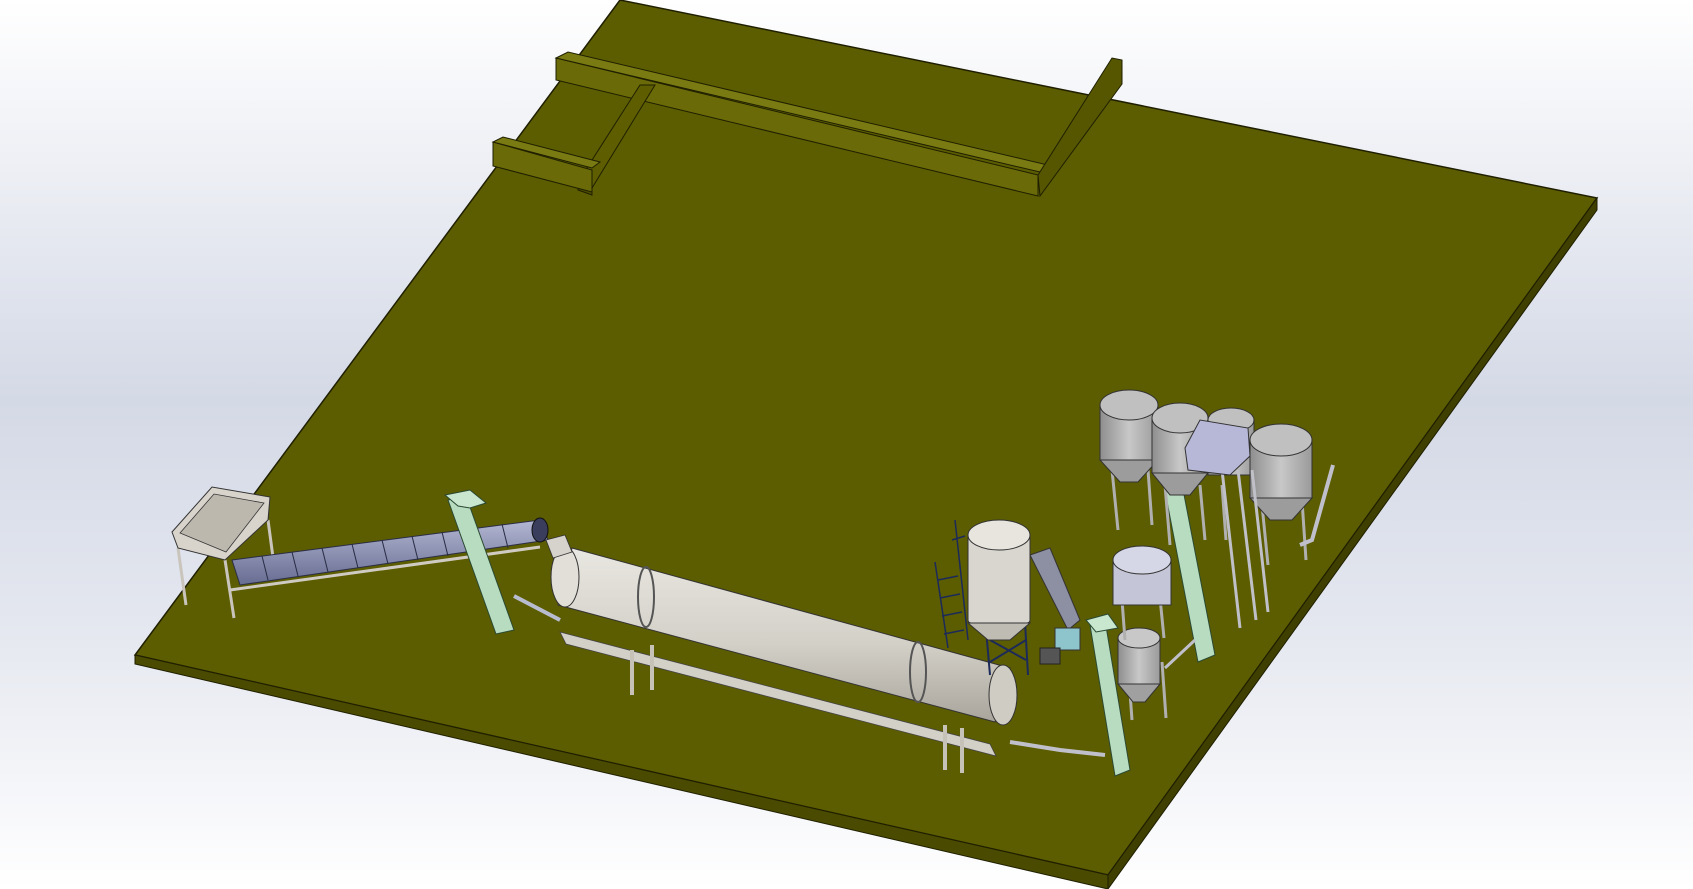 This screenshot has height=889, width=1693. I want to click on tank-top, so click(1142, 560).